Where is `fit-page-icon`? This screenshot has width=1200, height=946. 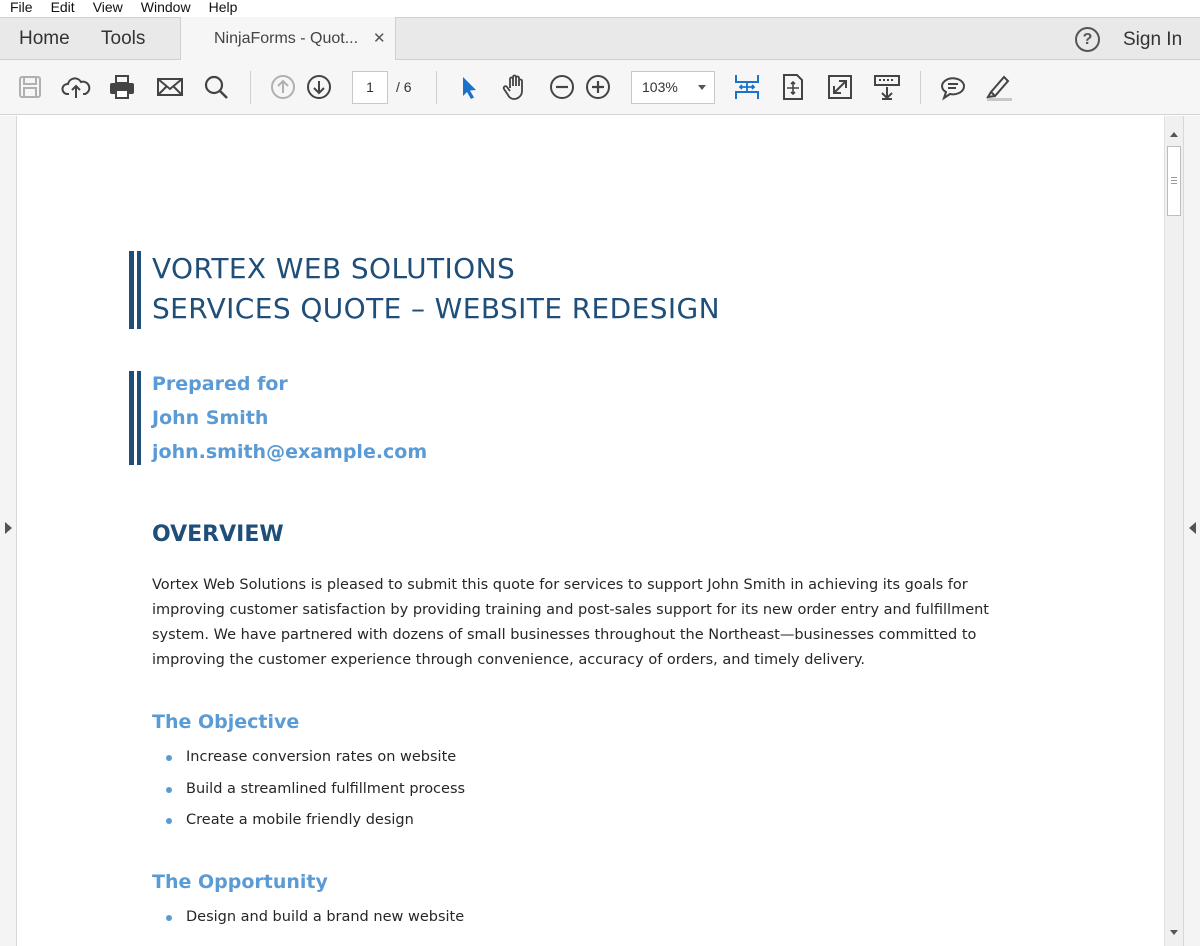 fit-page-icon is located at coordinates (793, 87).